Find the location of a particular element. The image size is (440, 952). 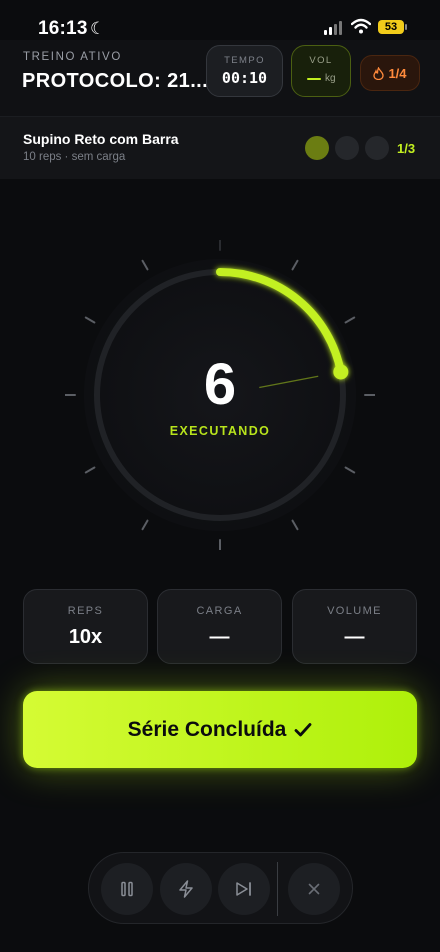

rep-count: 6 is located at coordinates (220, 384).